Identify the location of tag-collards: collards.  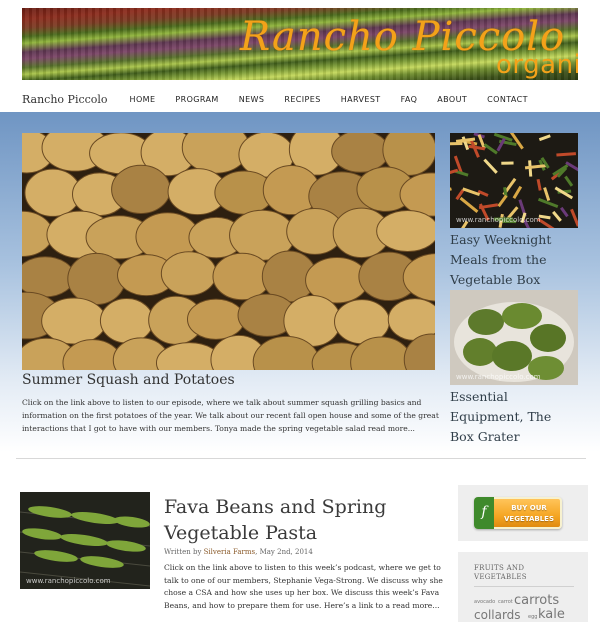
(497, 615).